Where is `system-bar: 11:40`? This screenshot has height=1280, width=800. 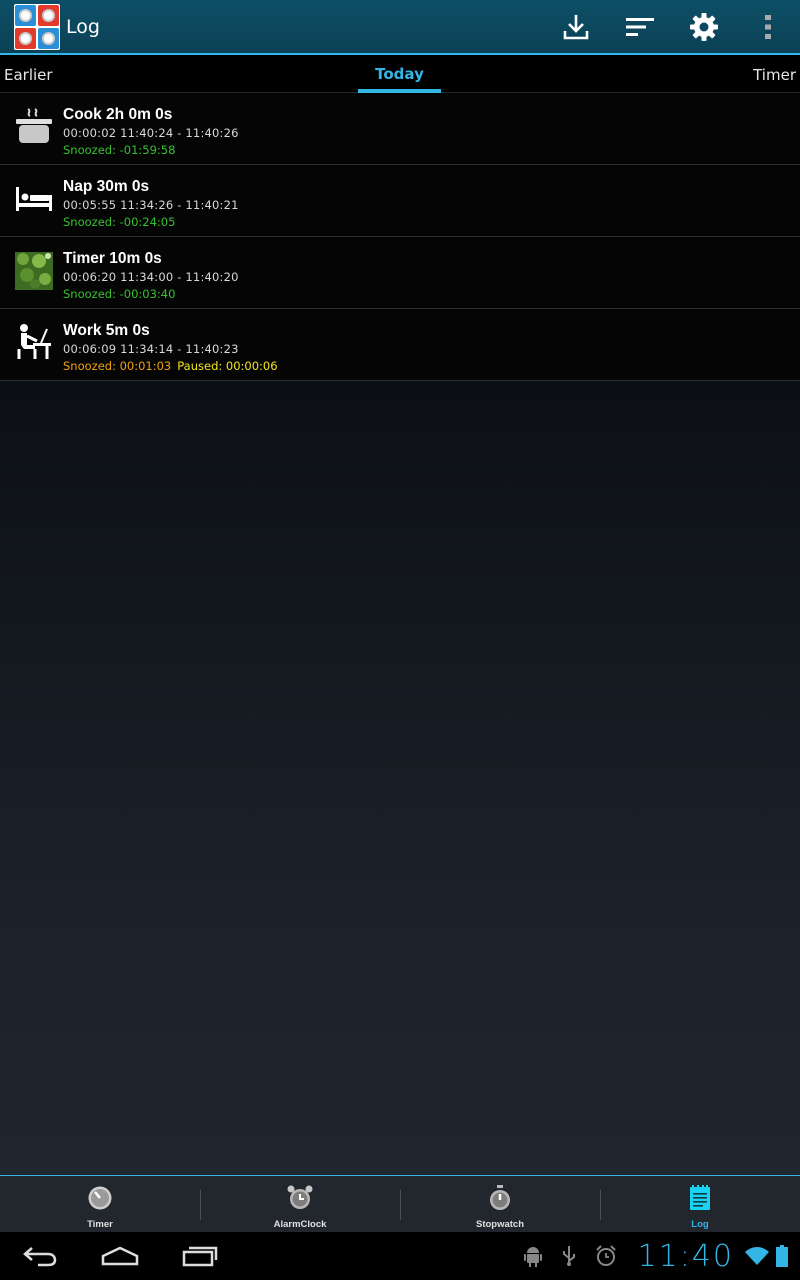 system-bar: 11:40 is located at coordinates (400, 1256).